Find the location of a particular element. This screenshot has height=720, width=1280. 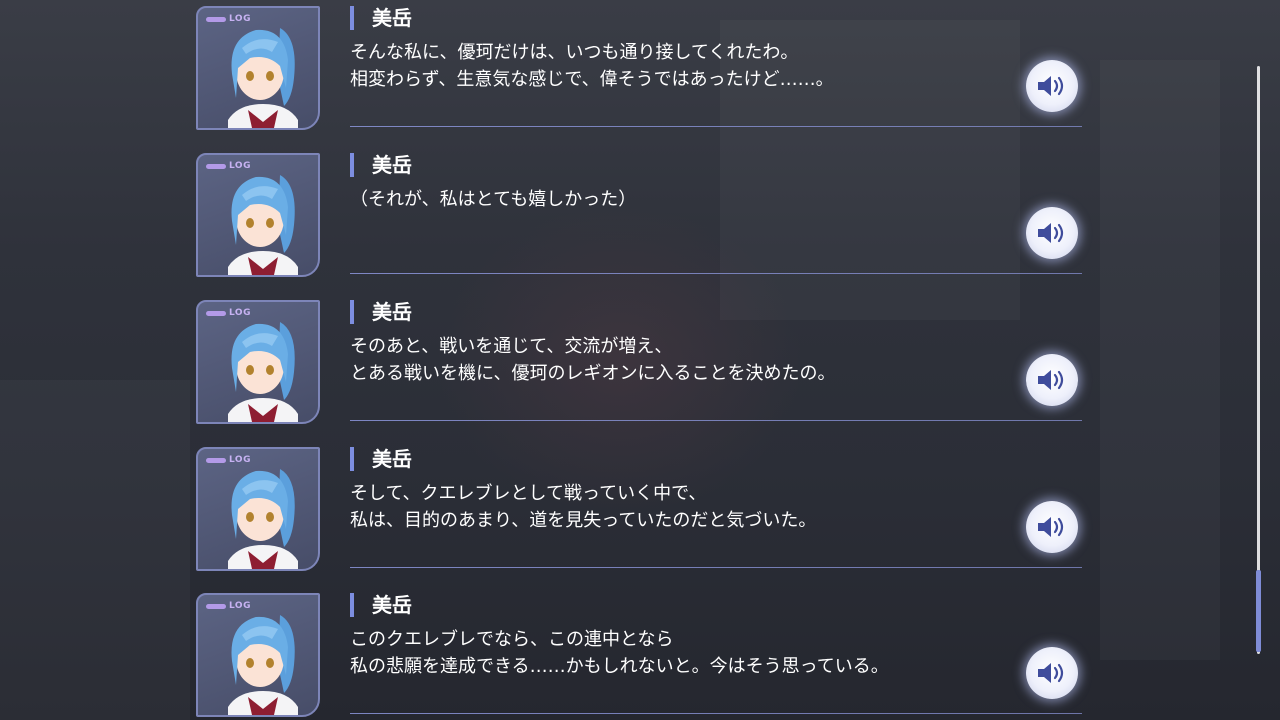

dialogue-line: そして、クエレブレとして戦っていく中で、 is located at coordinates (528, 493).